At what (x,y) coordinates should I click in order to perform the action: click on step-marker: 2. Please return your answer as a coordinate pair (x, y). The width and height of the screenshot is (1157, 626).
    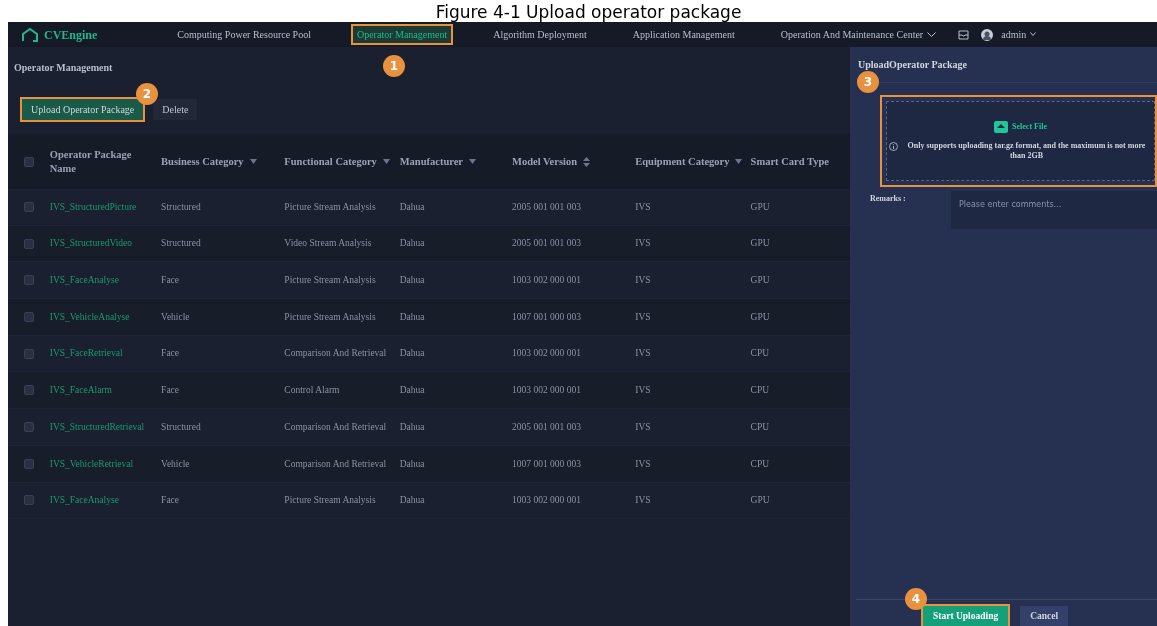
    Looking at the image, I should click on (147, 94).